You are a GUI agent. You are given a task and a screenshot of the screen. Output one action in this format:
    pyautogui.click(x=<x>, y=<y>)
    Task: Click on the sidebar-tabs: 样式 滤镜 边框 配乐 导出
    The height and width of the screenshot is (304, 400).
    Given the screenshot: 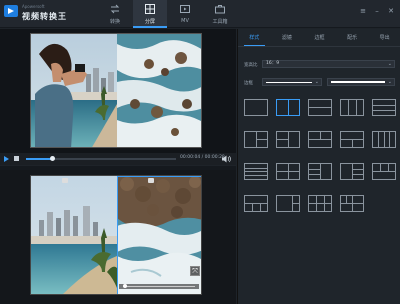 What is the action you would take?
    pyautogui.click(x=319, y=38)
    